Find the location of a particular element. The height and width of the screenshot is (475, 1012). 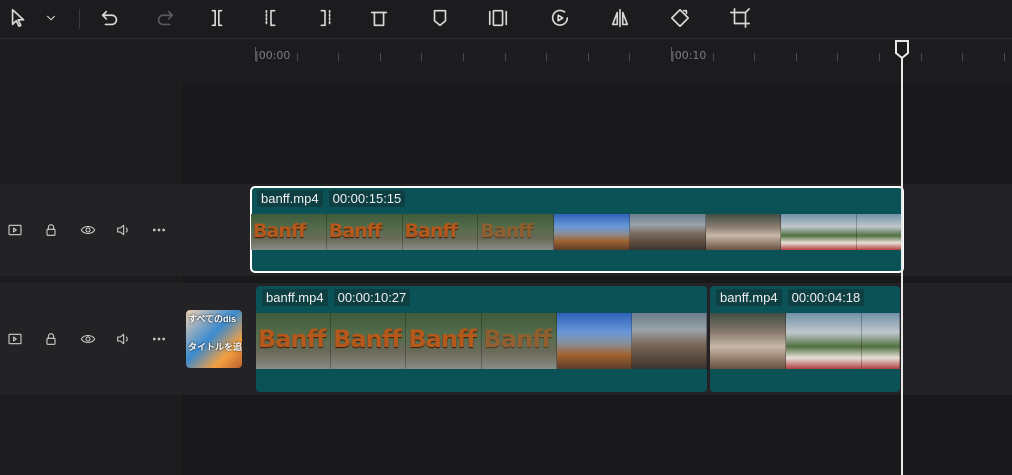

marker-icon is located at coordinates (440, 18).